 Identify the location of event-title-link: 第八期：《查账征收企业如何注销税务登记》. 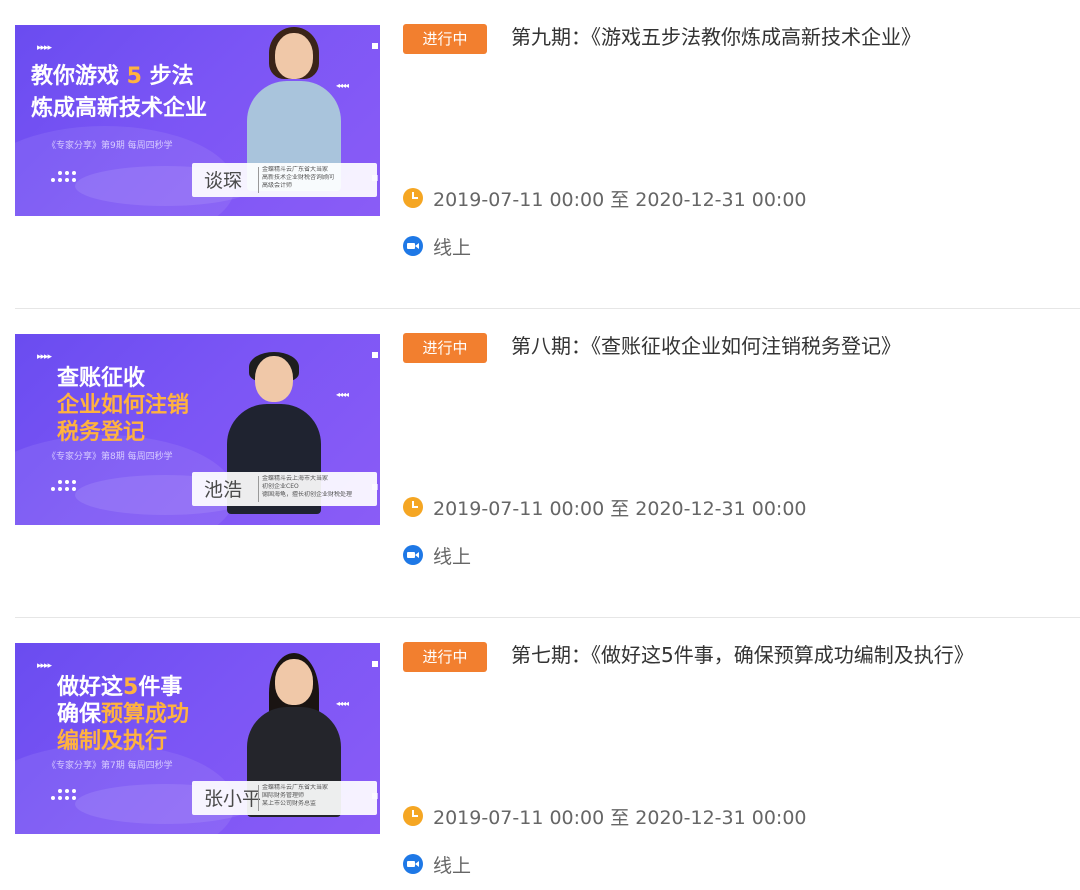
(706, 346).